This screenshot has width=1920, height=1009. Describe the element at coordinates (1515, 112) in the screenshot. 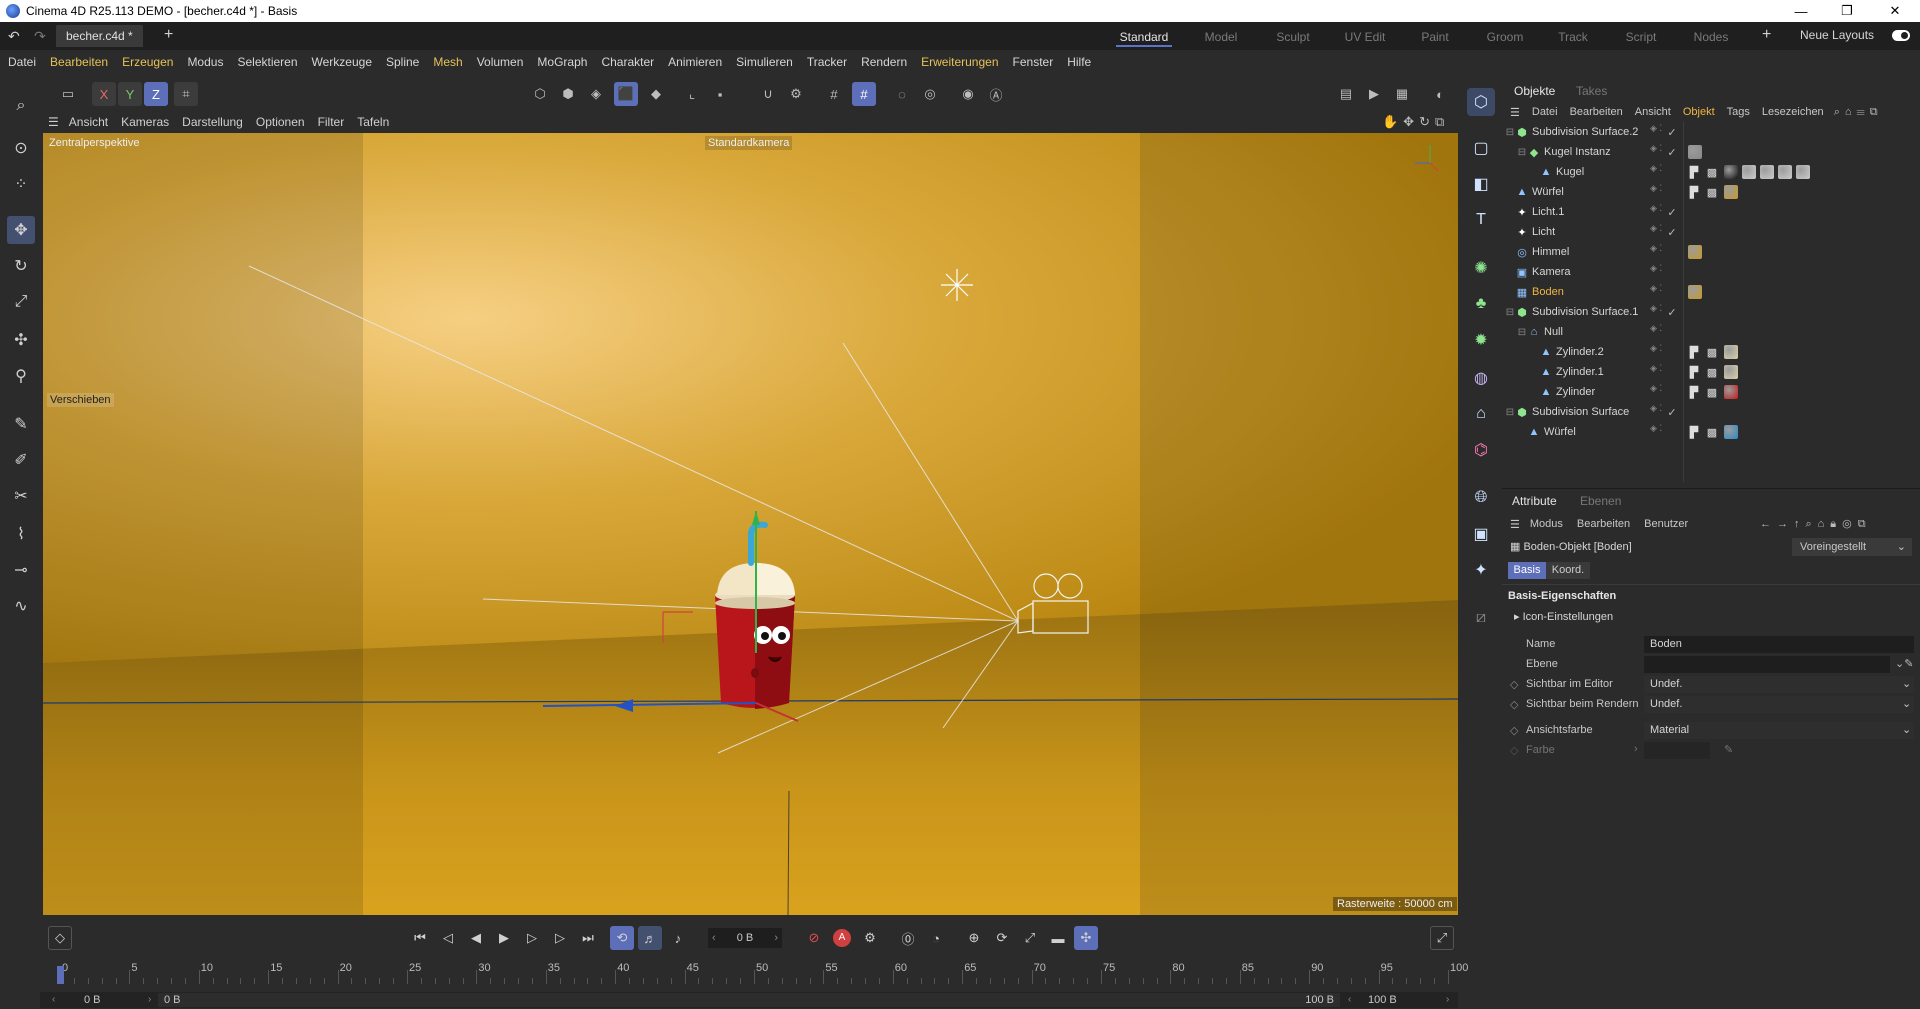

I see `hamburger-icon: ☰` at that location.